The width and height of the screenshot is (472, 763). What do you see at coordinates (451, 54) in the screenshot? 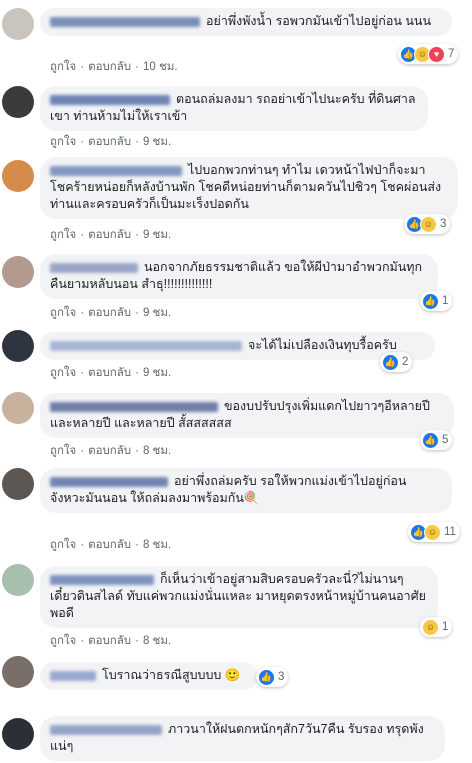
I see `reaction-count: 7` at bounding box center [451, 54].